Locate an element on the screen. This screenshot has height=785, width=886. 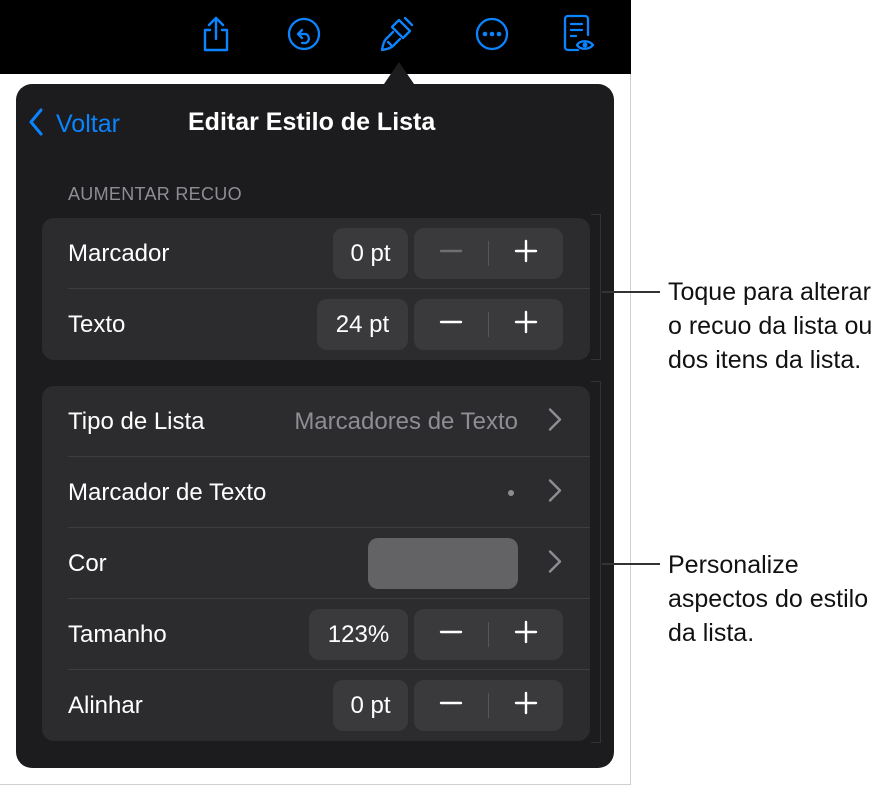
indent-row-text: Texto 24 pt is located at coordinates (316, 324).